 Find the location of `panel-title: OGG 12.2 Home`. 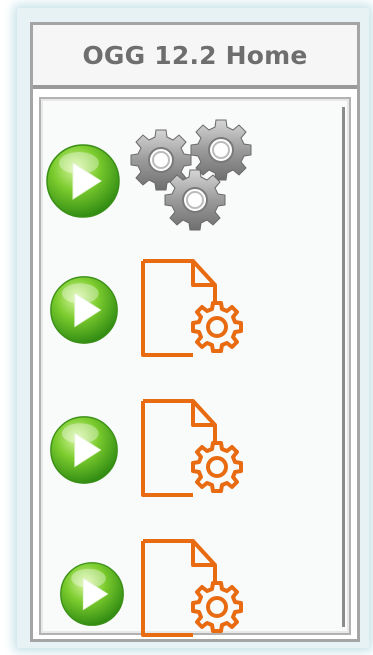

panel-title: OGG 12.2 Home is located at coordinates (195, 57).